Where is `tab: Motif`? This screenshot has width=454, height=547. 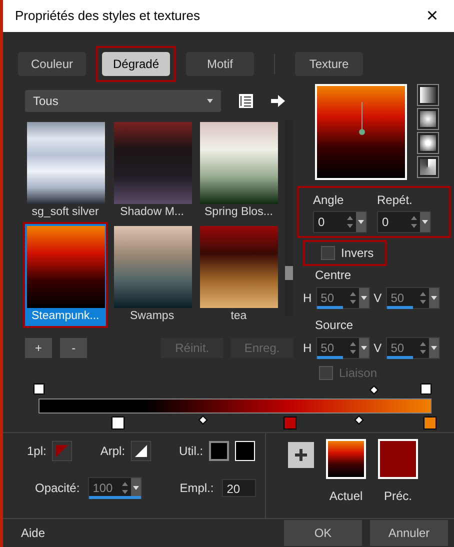 tab: Motif is located at coordinates (220, 64).